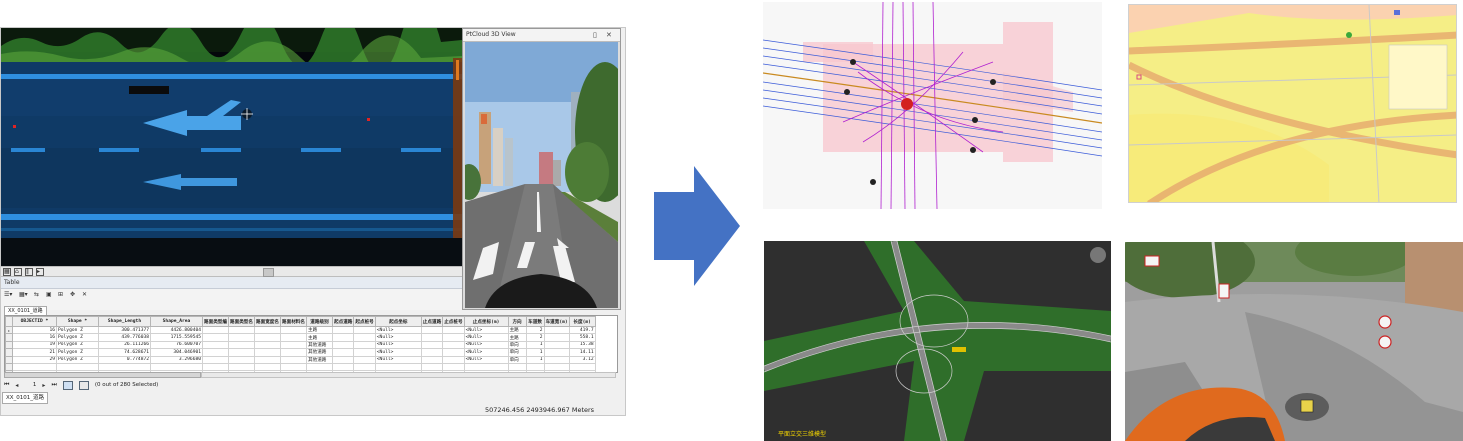  Describe the element at coordinates (267, 321) in the screenshot. I see `column-header: 路面宽度名` at that location.